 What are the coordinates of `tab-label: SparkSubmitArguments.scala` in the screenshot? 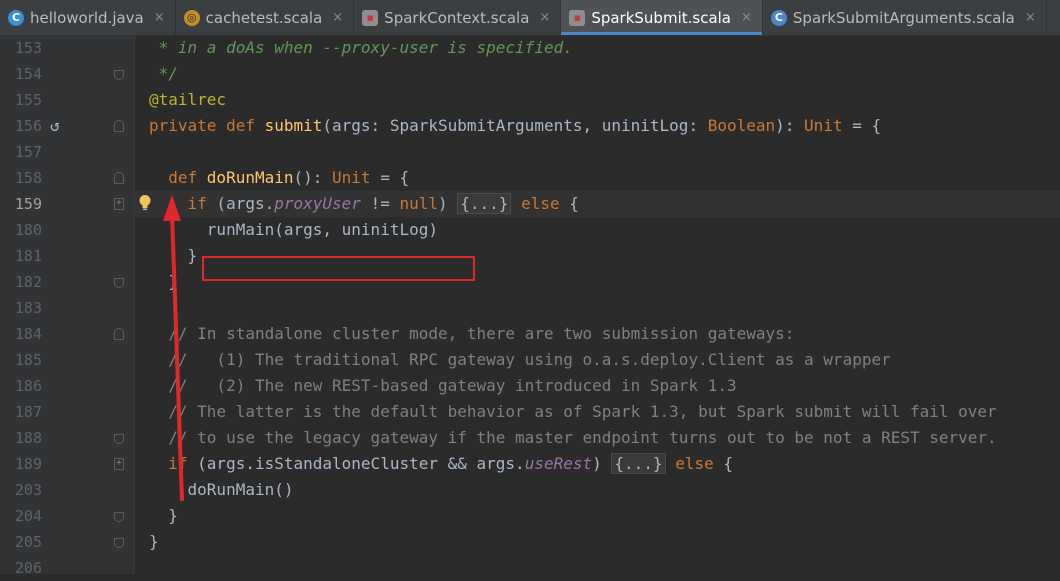 It's located at (903, 17).